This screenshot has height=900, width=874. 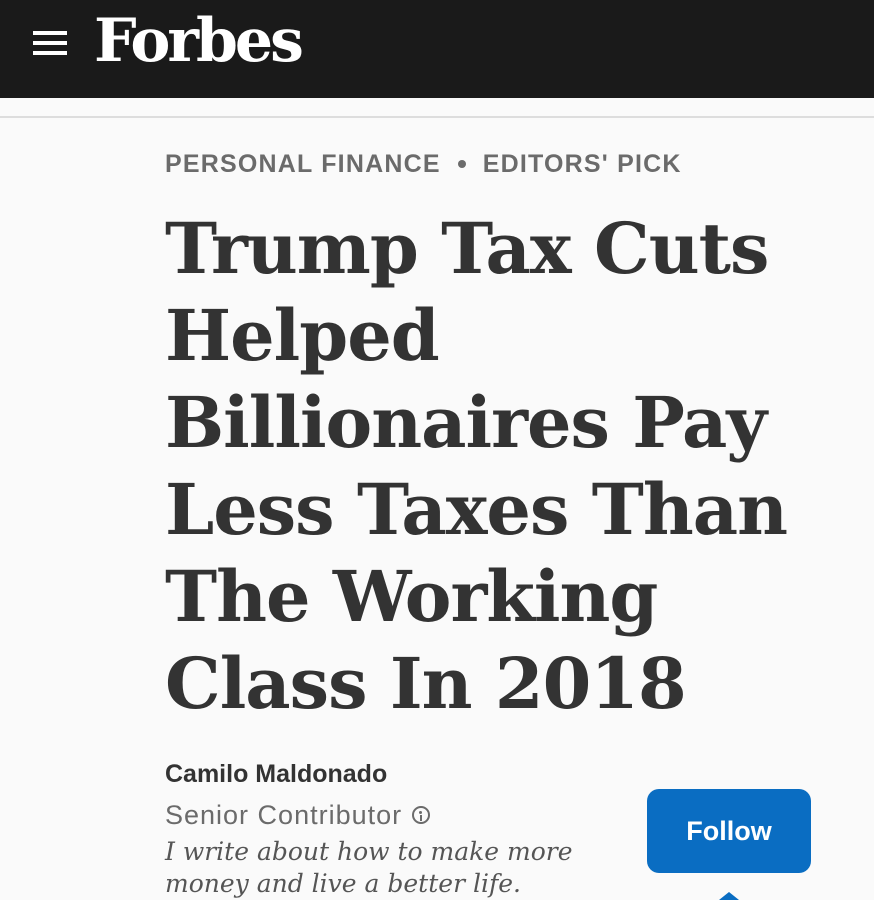 What do you see at coordinates (437, 49) in the screenshot?
I see `top-nav-bar: Forbes` at bounding box center [437, 49].